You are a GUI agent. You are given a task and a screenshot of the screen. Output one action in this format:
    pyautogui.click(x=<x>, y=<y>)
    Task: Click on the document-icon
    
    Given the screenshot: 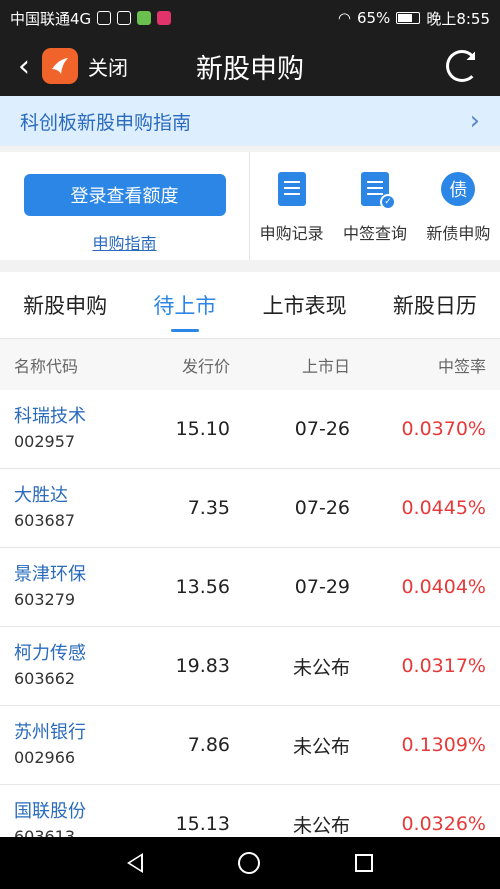 What is the action you would take?
    pyautogui.click(x=291, y=189)
    